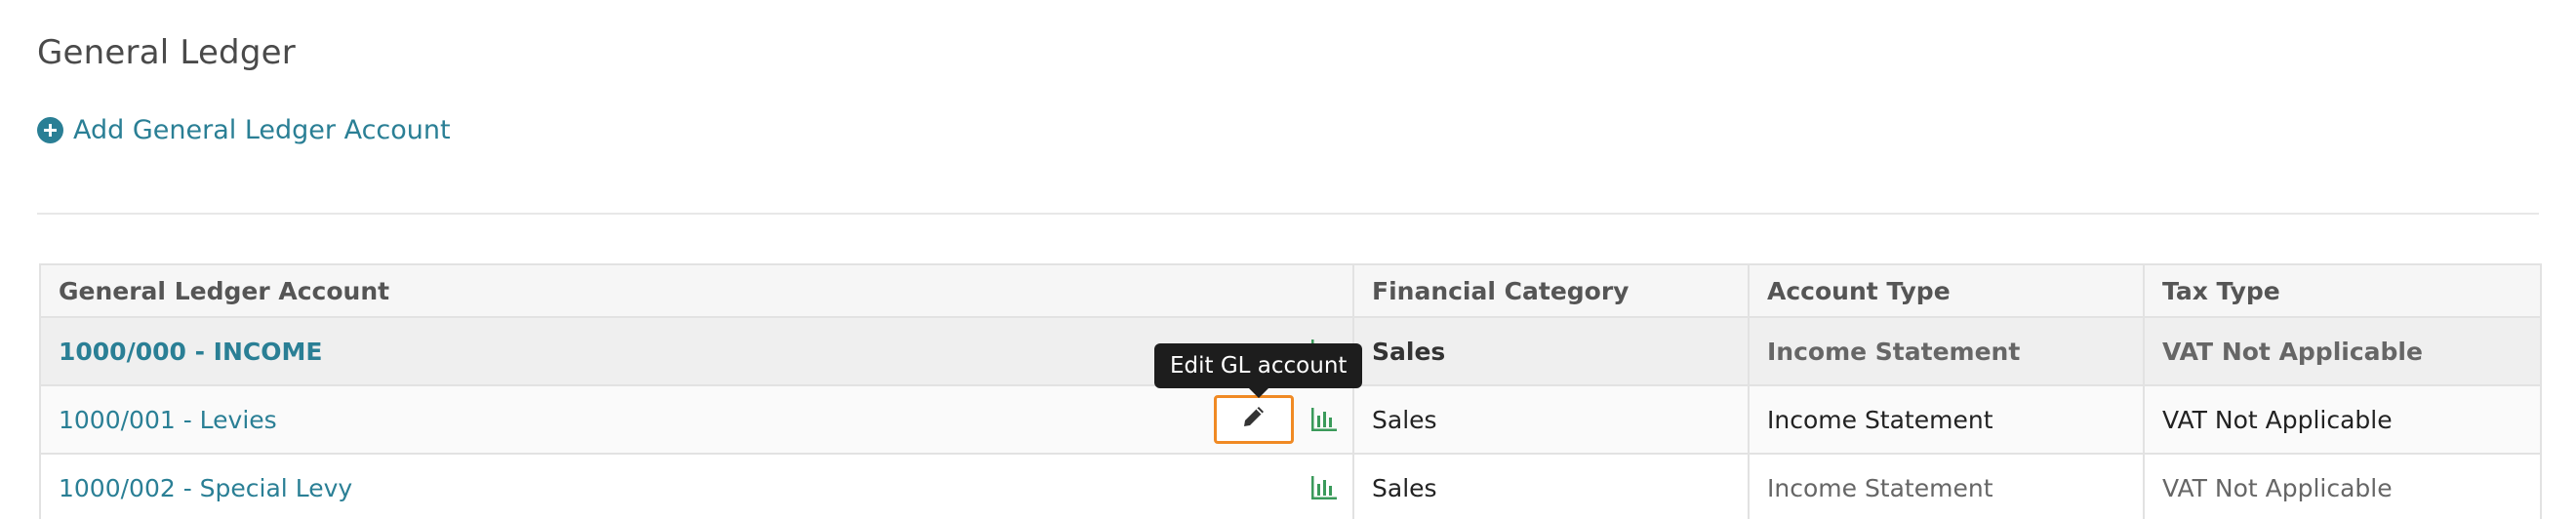  What do you see at coordinates (696, 290) in the screenshot?
I see `header-gl-account: General Ledger Account` at bounding box center [696, 290].